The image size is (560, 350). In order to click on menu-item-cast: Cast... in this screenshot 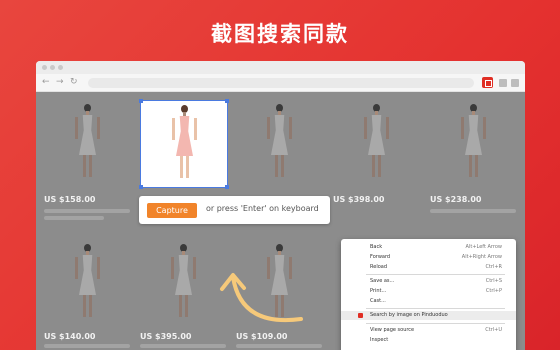, I will do `click(428, 301)`.